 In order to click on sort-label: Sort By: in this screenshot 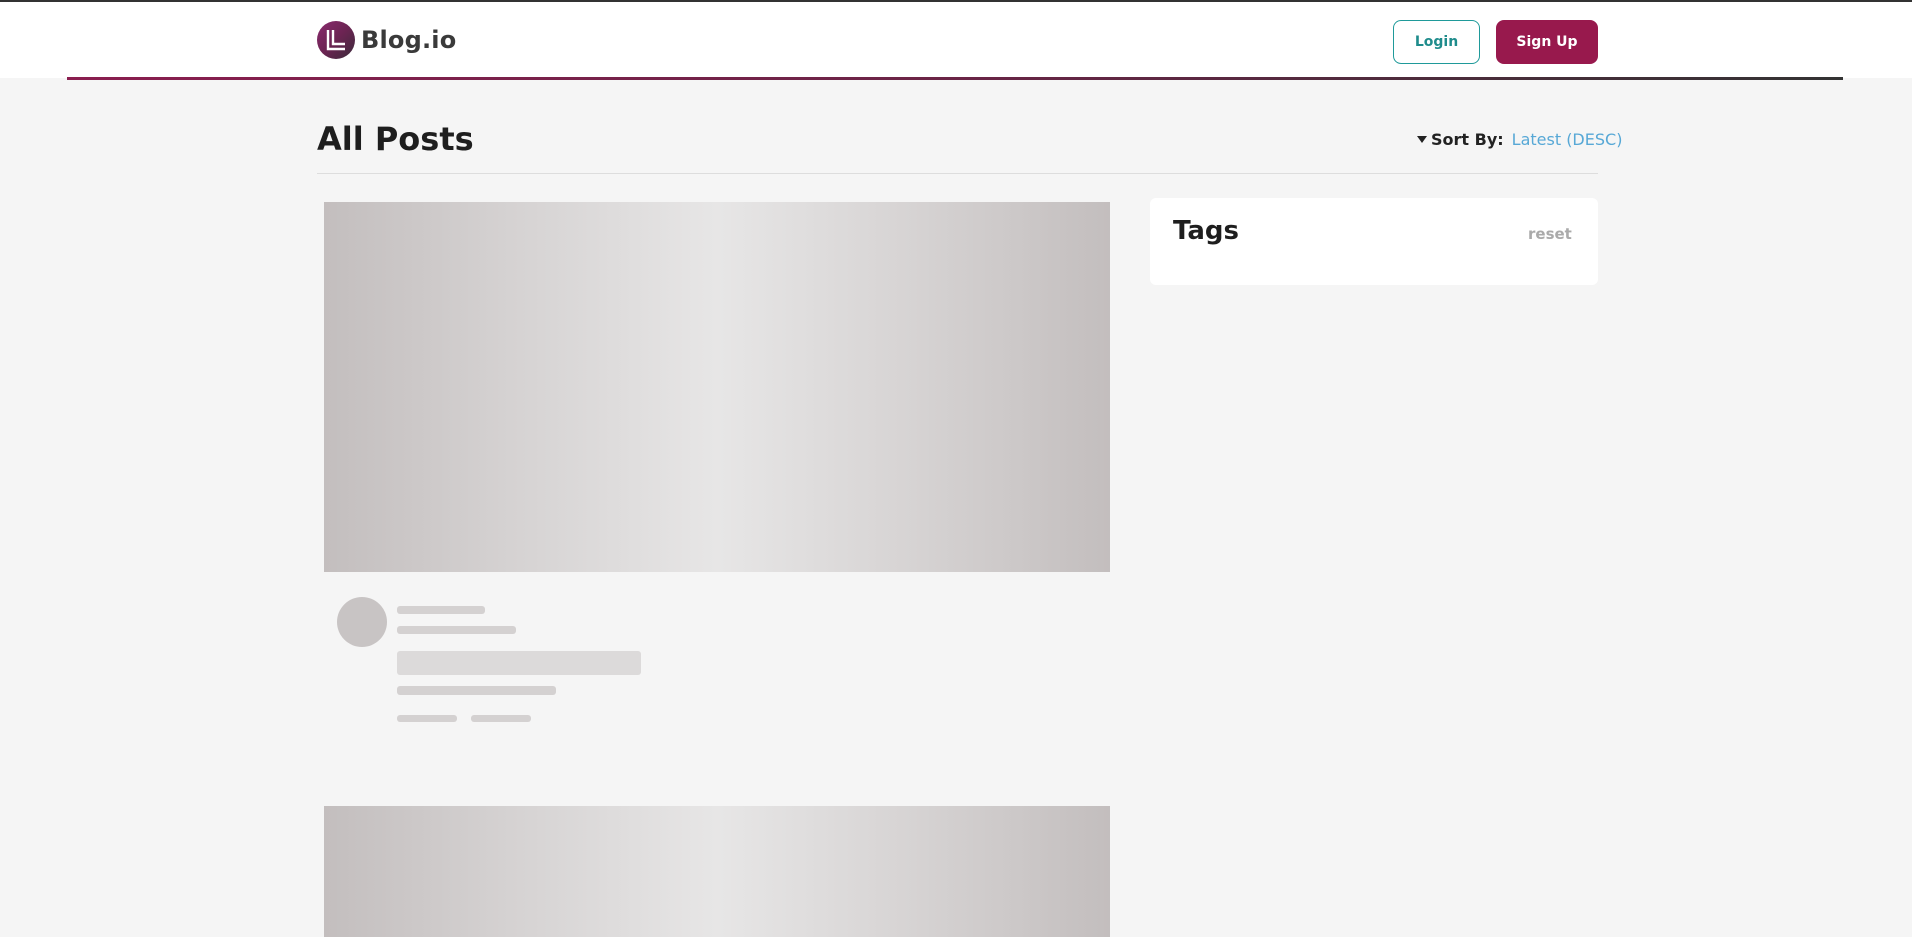, I will do `click(1467, 139)`.